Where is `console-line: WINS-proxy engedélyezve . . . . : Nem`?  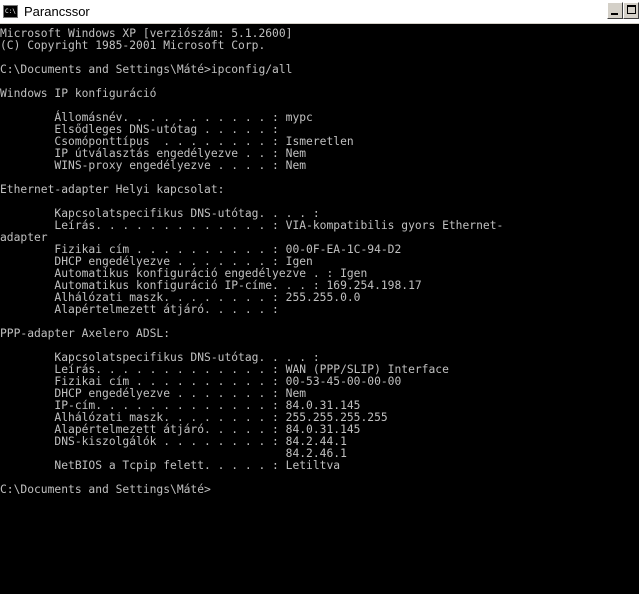 console-line: WINS-proxy engedélyezve . . . . : Nem is located at coordinates (153, 165).